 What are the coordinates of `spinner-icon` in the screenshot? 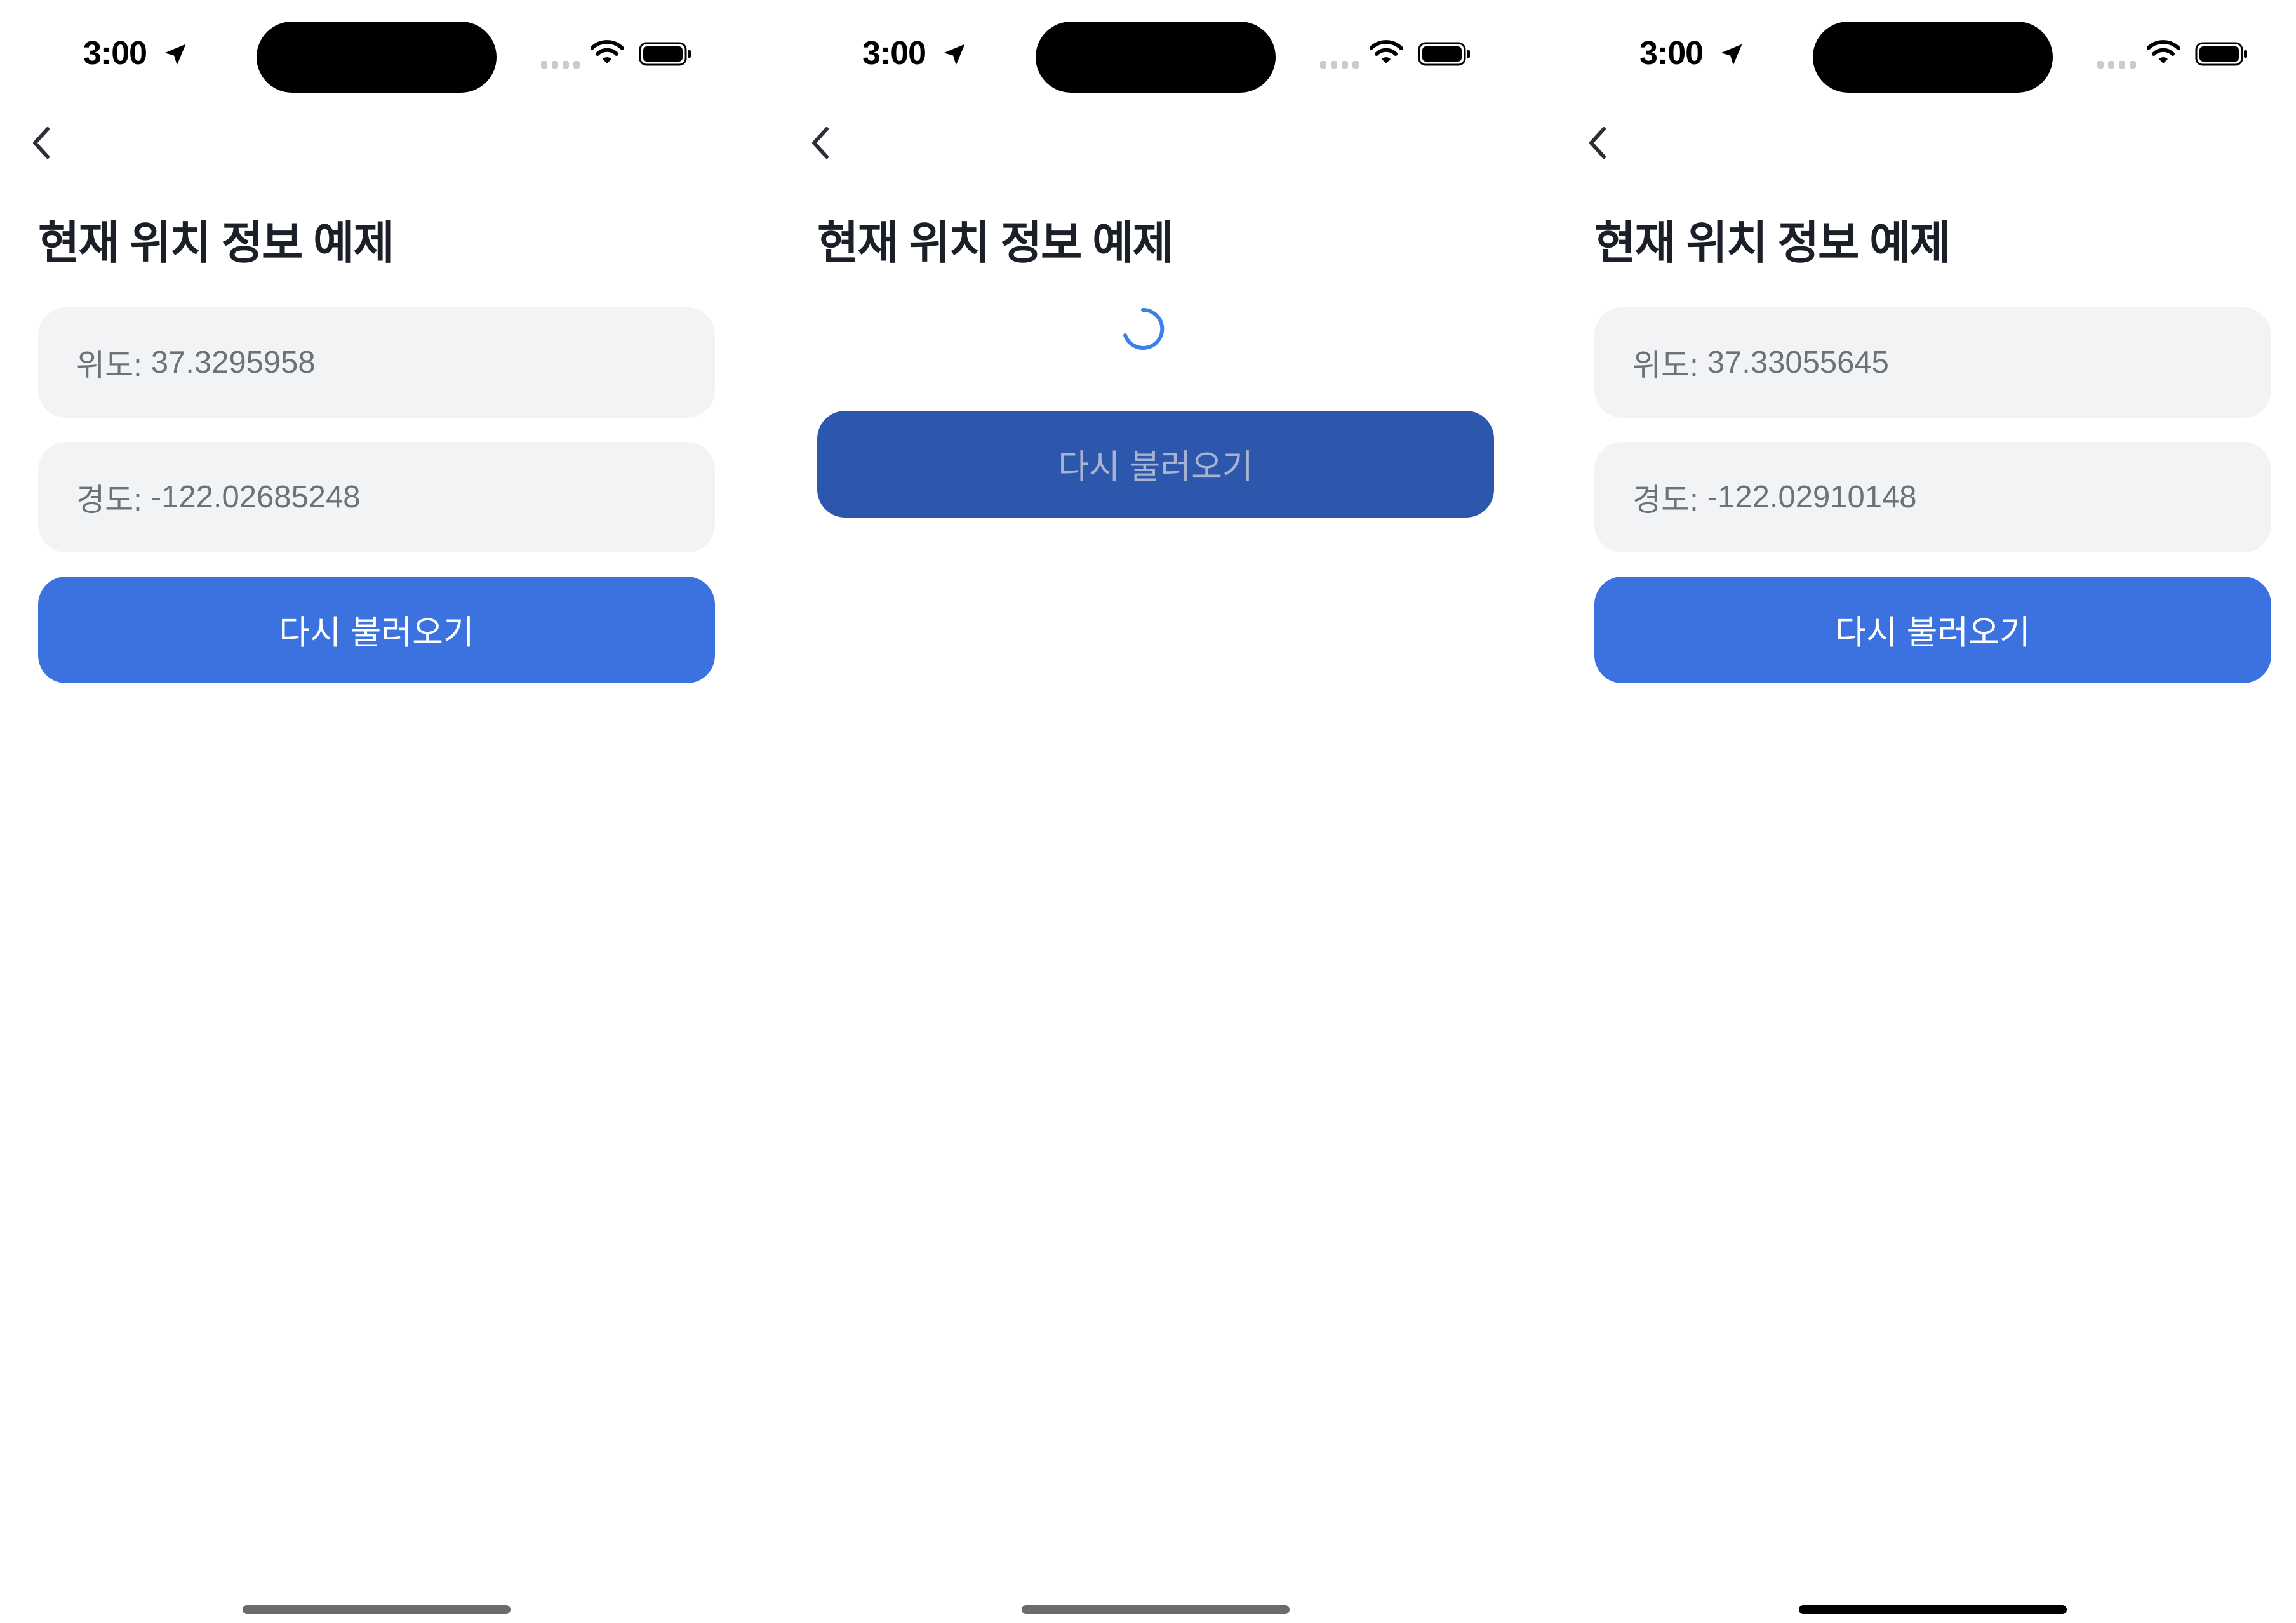 It's located at (1144, 328).